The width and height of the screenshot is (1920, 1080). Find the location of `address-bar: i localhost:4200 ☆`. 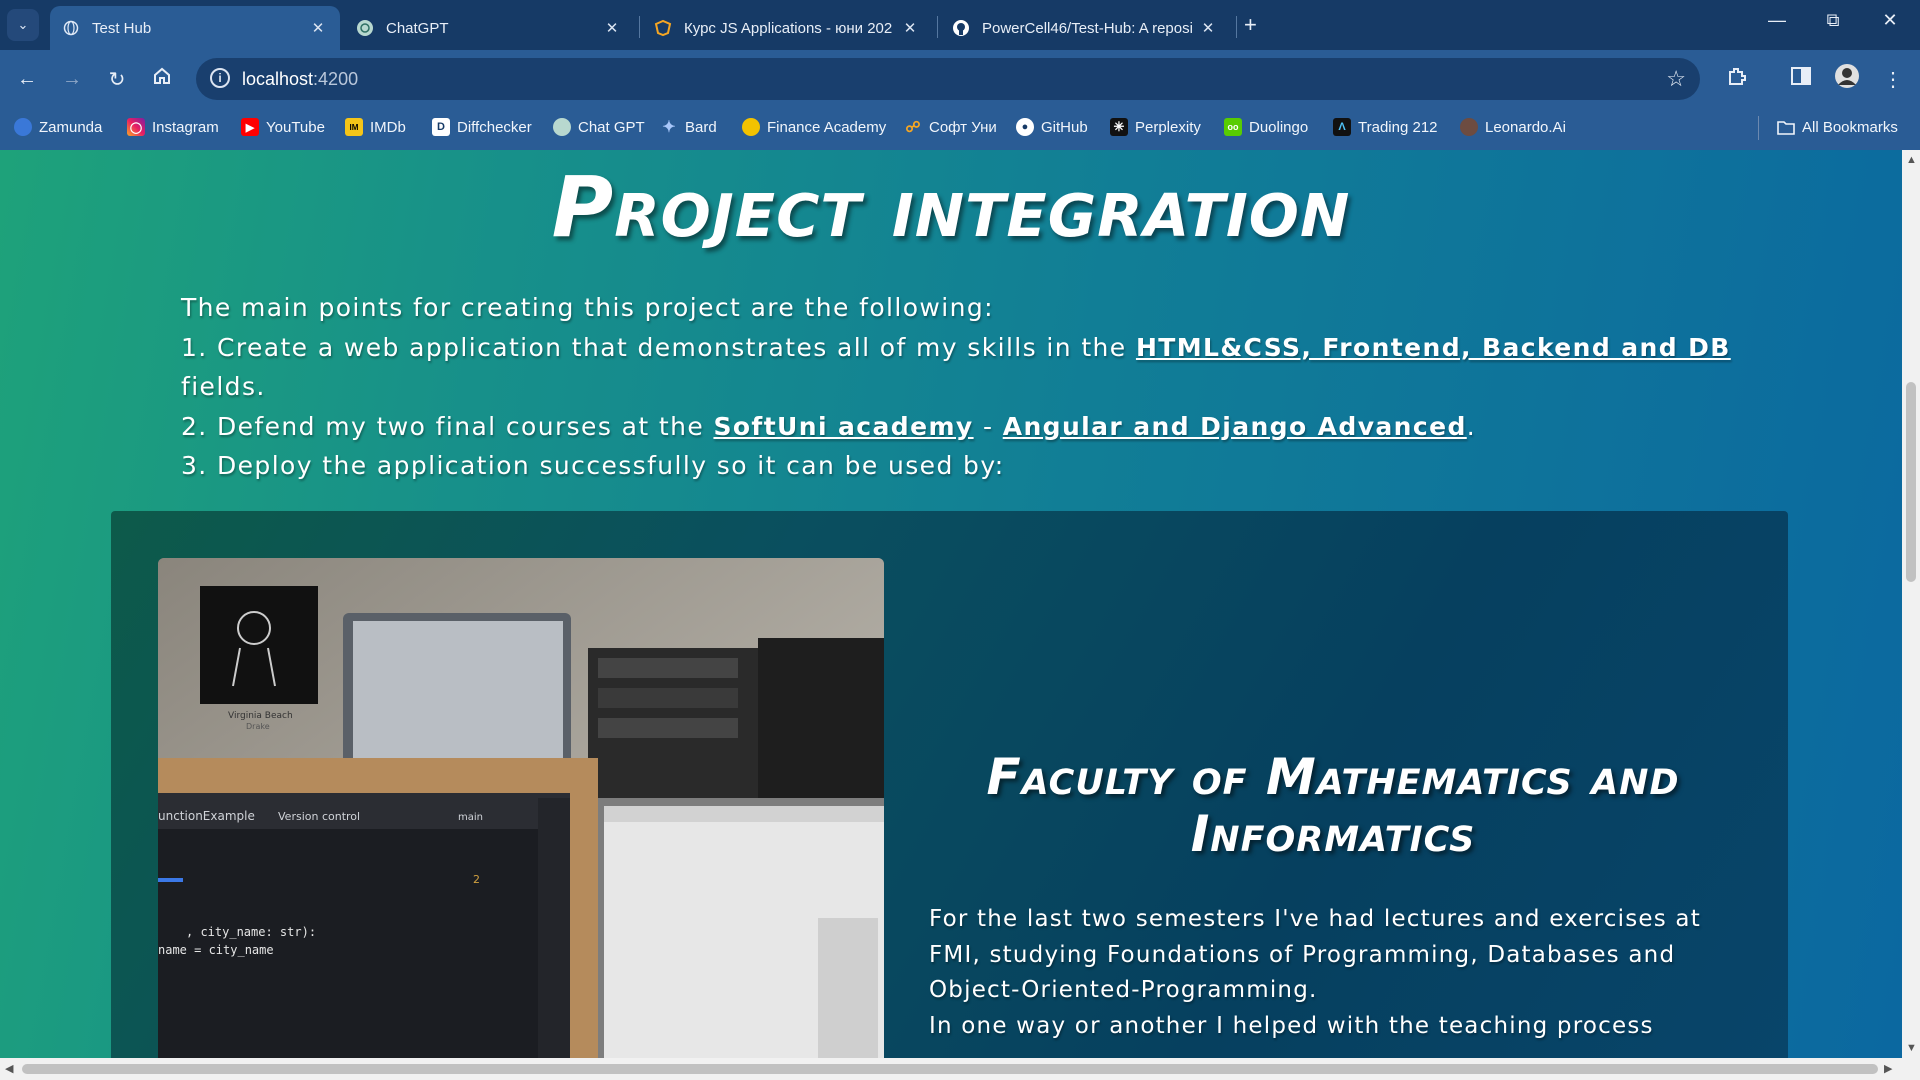

address-bar: i localhost:4200 ☆ is located at coordinates (948, 79).